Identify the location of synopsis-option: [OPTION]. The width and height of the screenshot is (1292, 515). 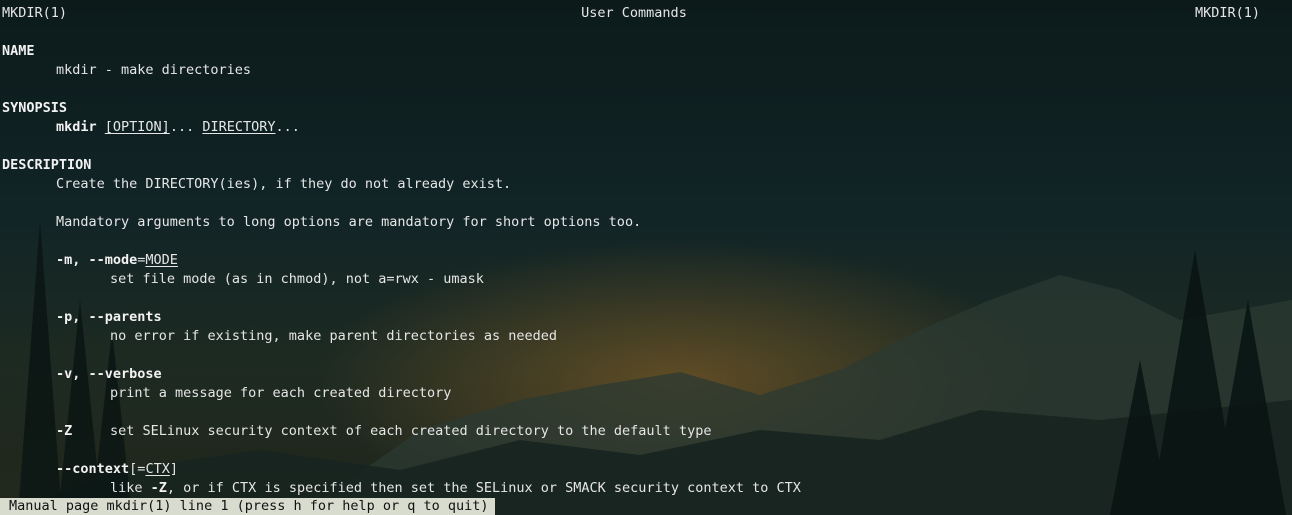
(137, 127).